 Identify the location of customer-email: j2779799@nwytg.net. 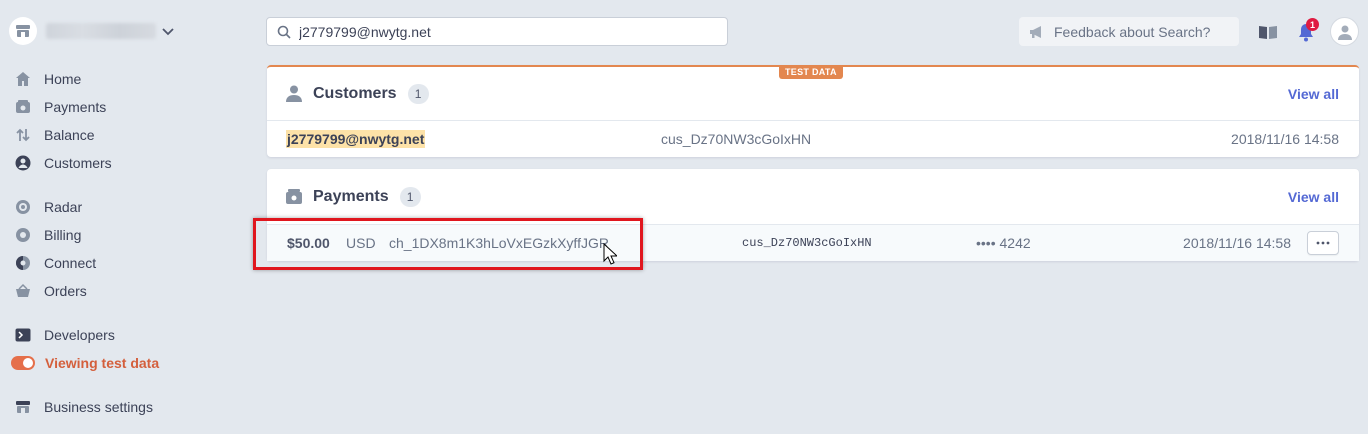
(356, 139).